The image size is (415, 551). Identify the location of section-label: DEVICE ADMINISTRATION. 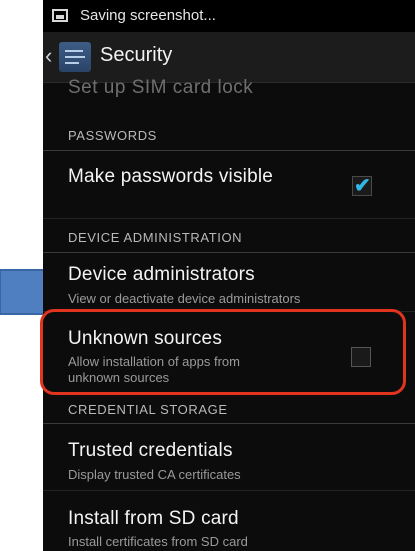
(155, 237).